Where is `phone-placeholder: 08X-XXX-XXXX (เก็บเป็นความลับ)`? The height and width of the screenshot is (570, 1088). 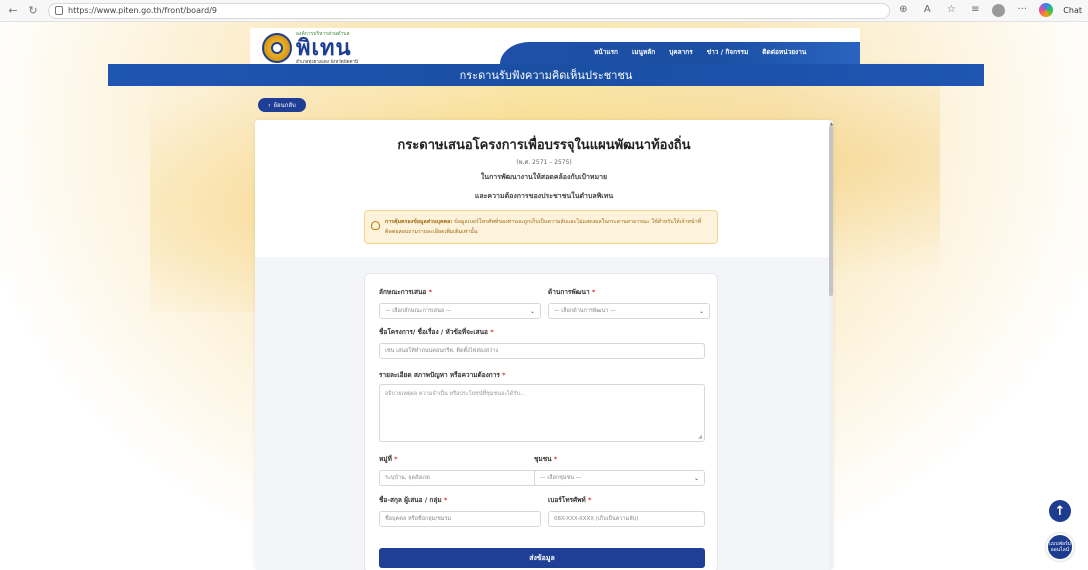 phone-placeholder: 08X-XXX-XXXX (เก็บเป็นความลับ) is located at coordinates (596, 519).